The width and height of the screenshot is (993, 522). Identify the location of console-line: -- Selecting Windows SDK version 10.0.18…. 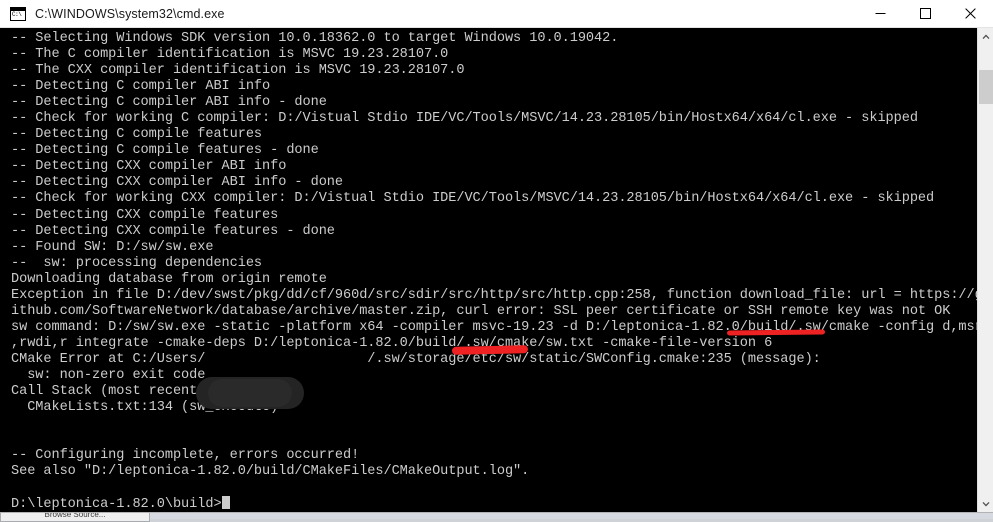
(494, 39).